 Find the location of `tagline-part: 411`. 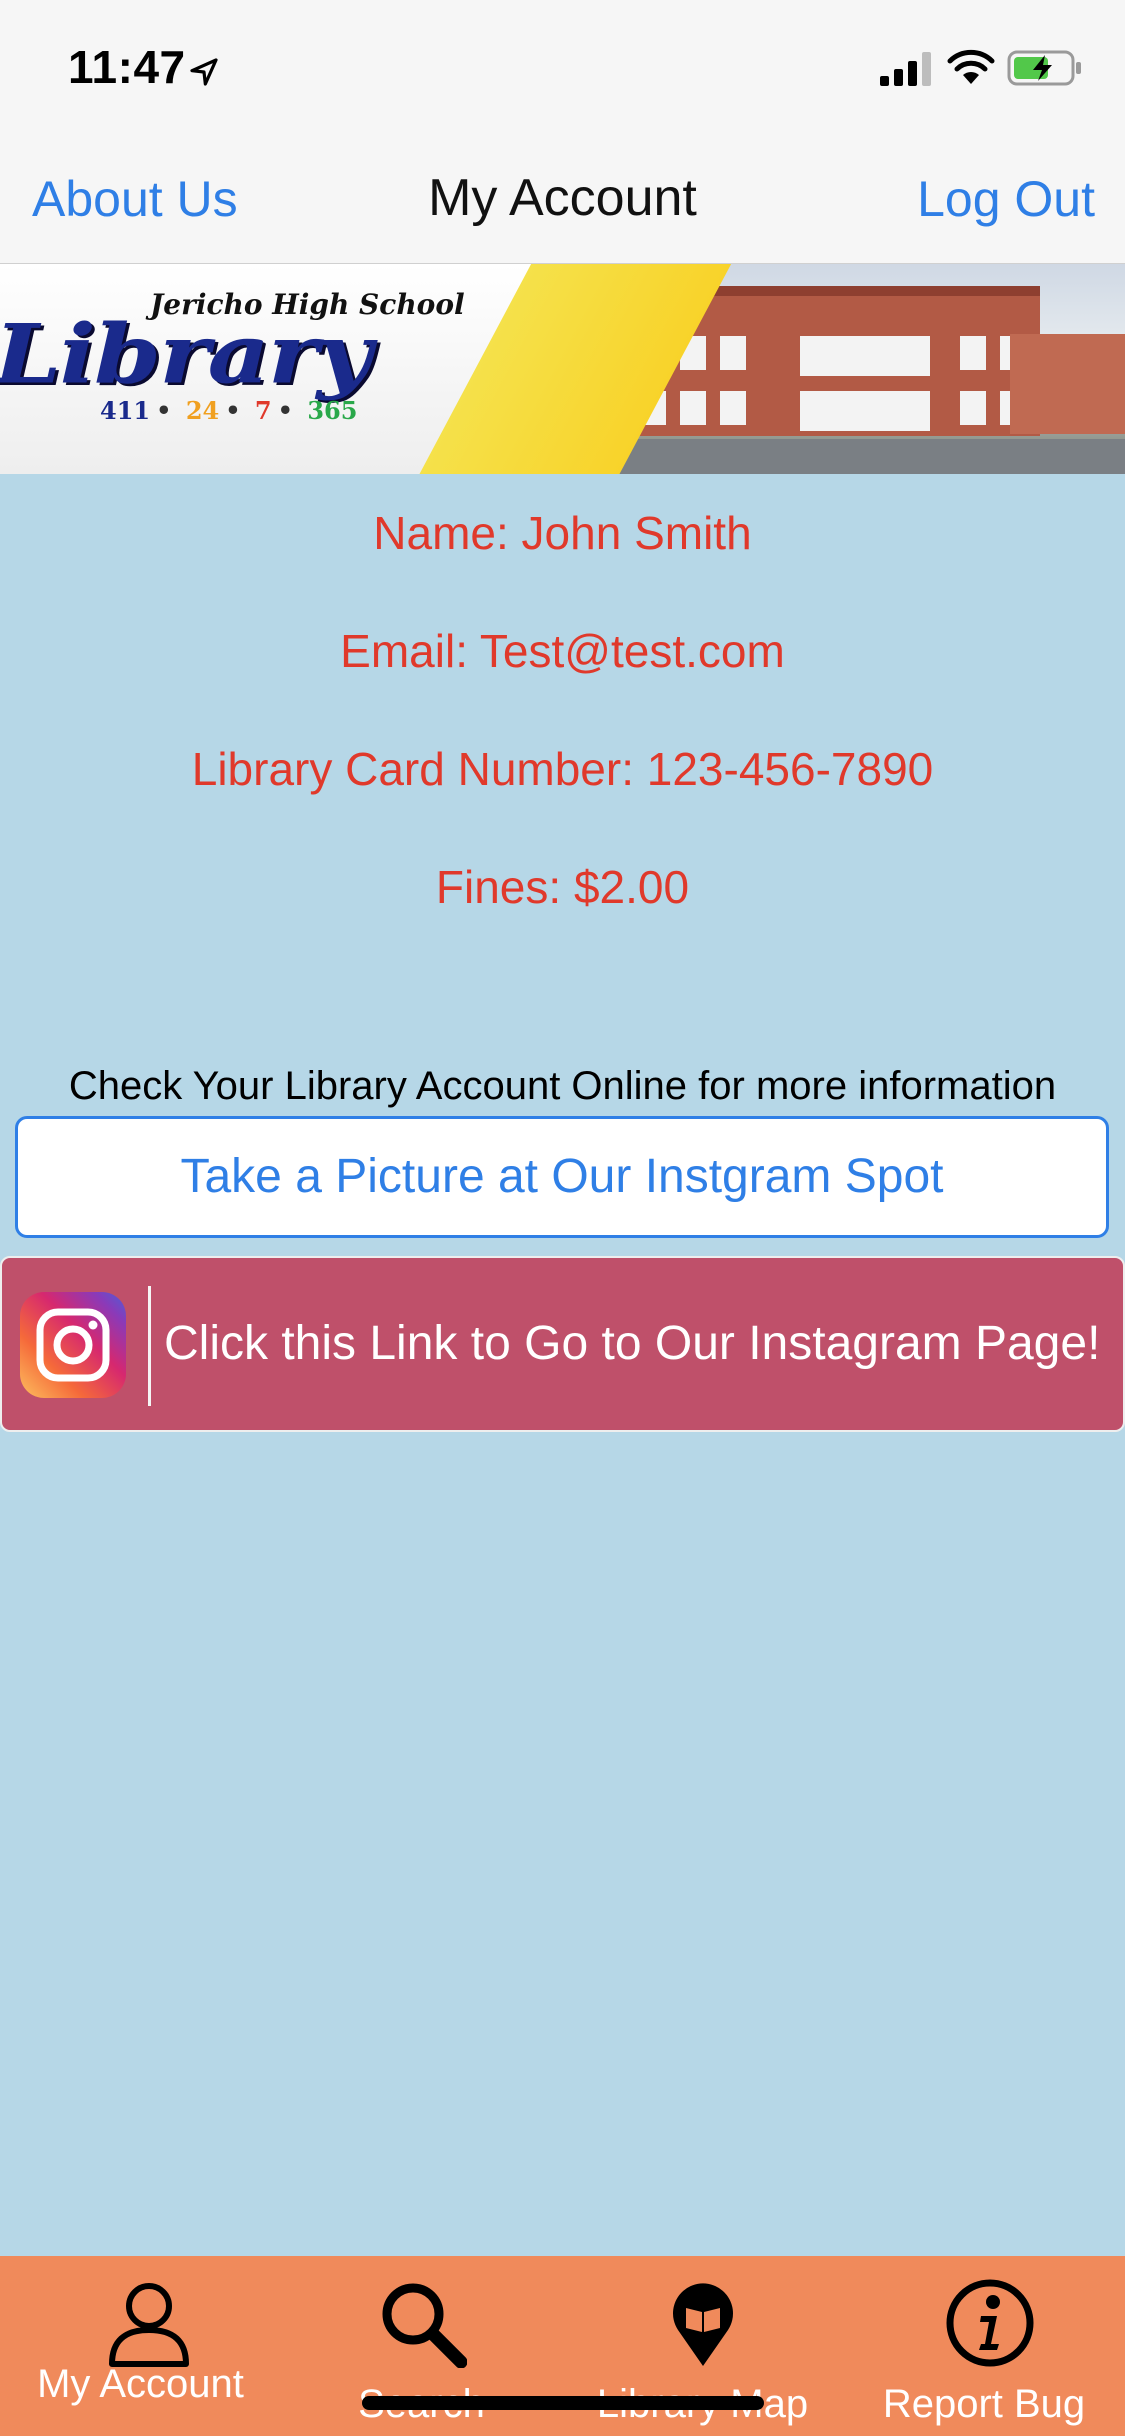

tagline-part: 411 is located at coordinates (125, 410).